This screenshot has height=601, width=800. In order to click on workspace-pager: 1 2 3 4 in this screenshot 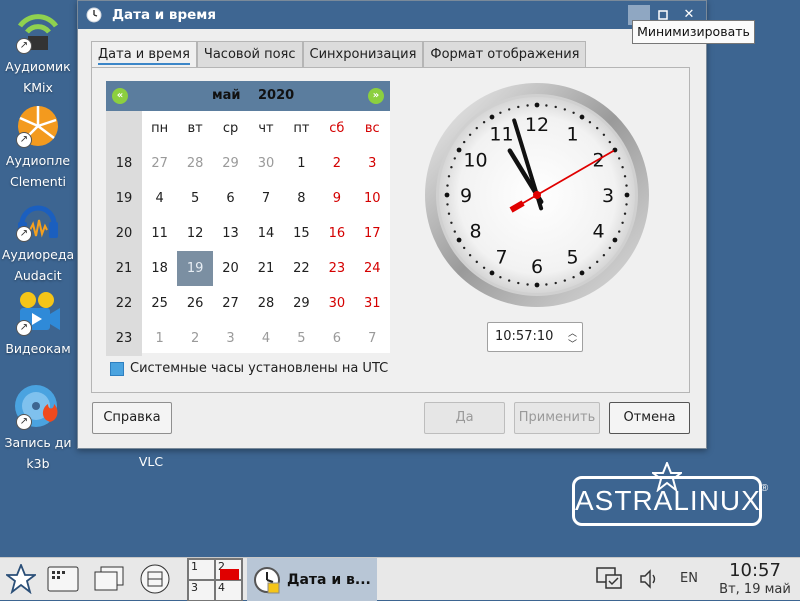, I will do `click(215, 579)`.